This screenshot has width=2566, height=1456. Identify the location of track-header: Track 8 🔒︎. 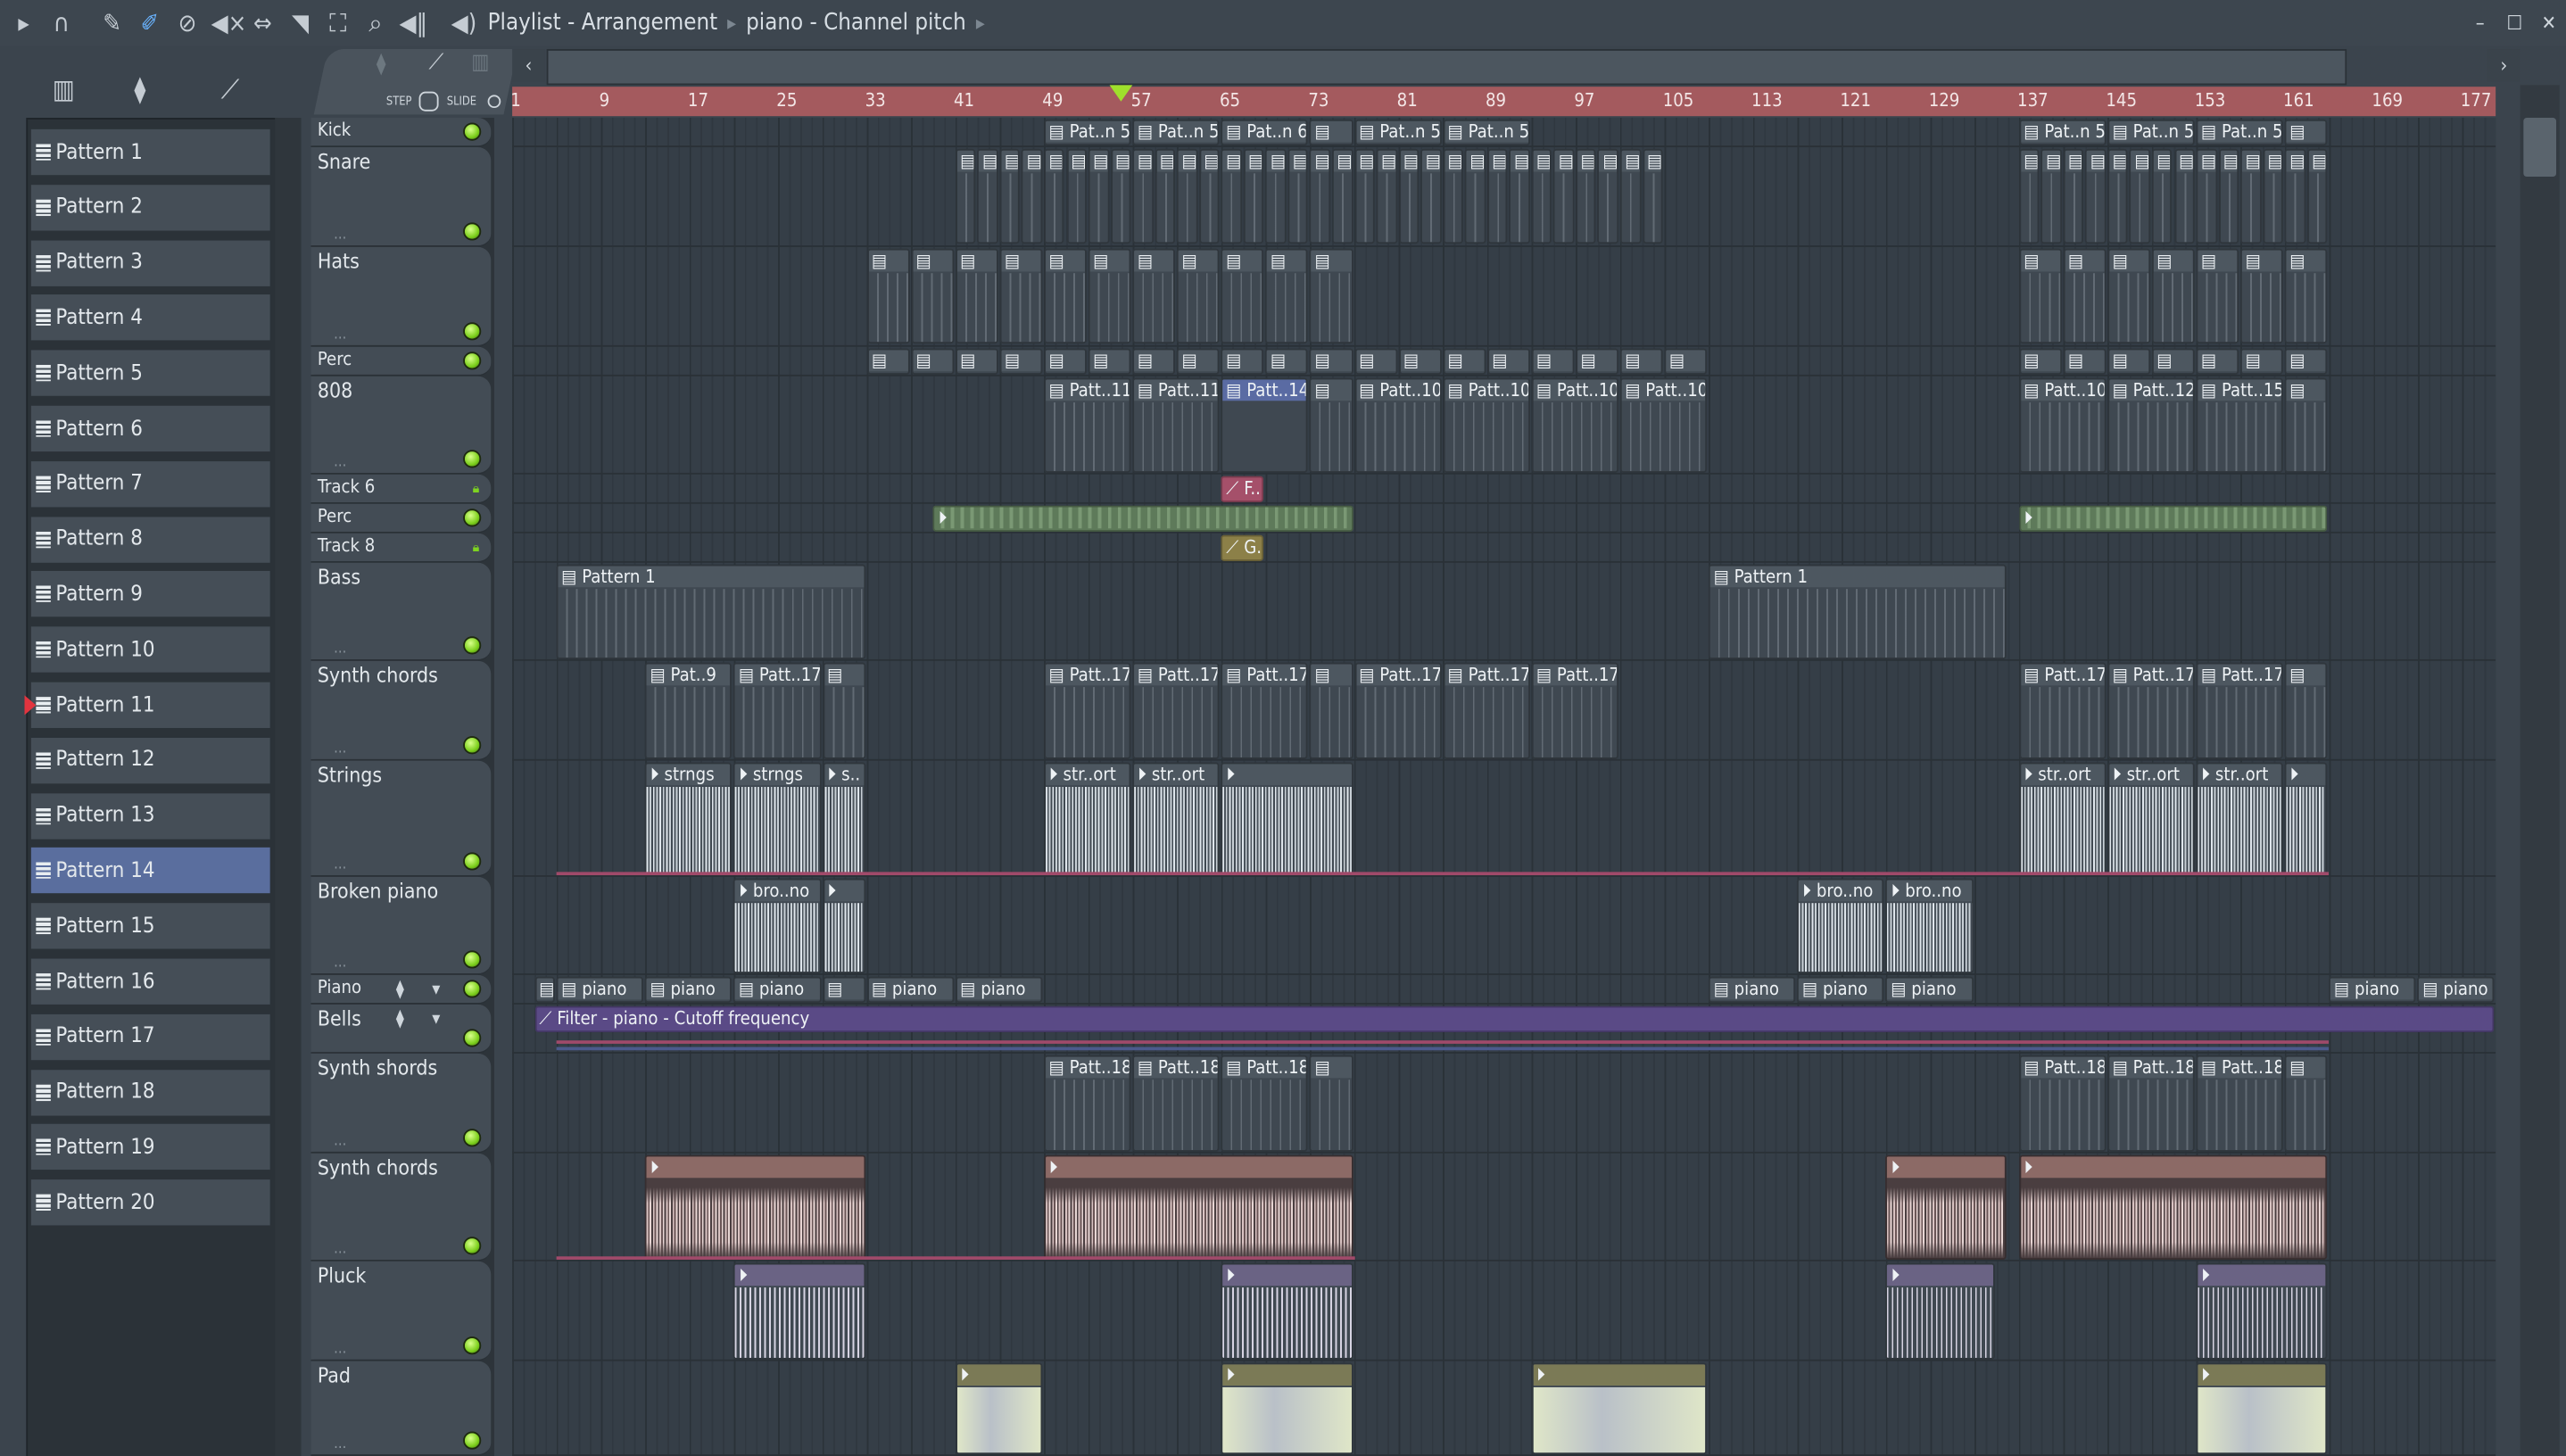
(401, 548).